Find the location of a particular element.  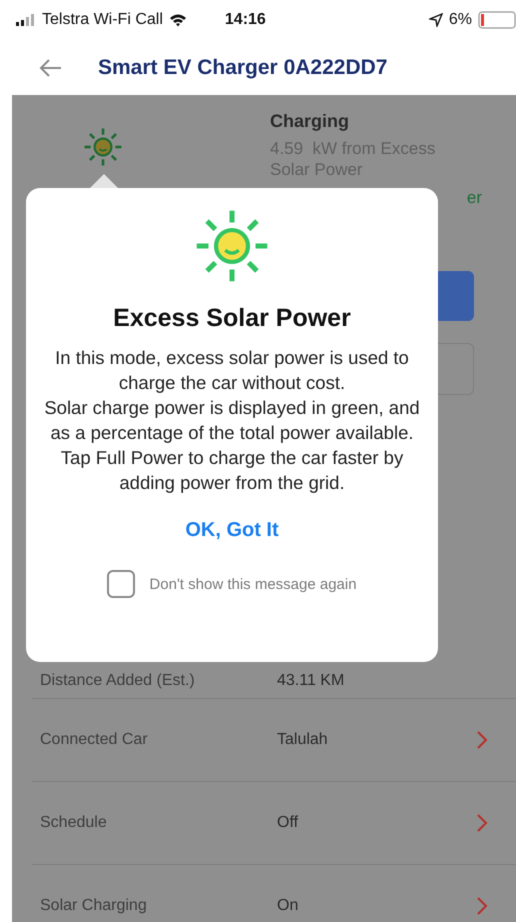

ok-button: OK, Got It is located at coordinates (232, 530).